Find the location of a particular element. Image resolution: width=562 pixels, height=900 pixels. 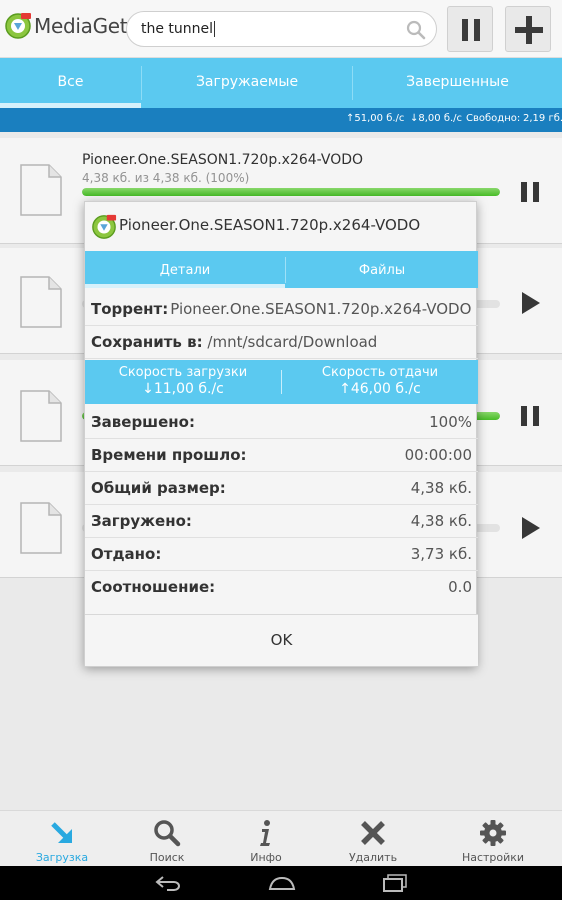

stat-value: 0.0 is located at coordinates (460, 587).